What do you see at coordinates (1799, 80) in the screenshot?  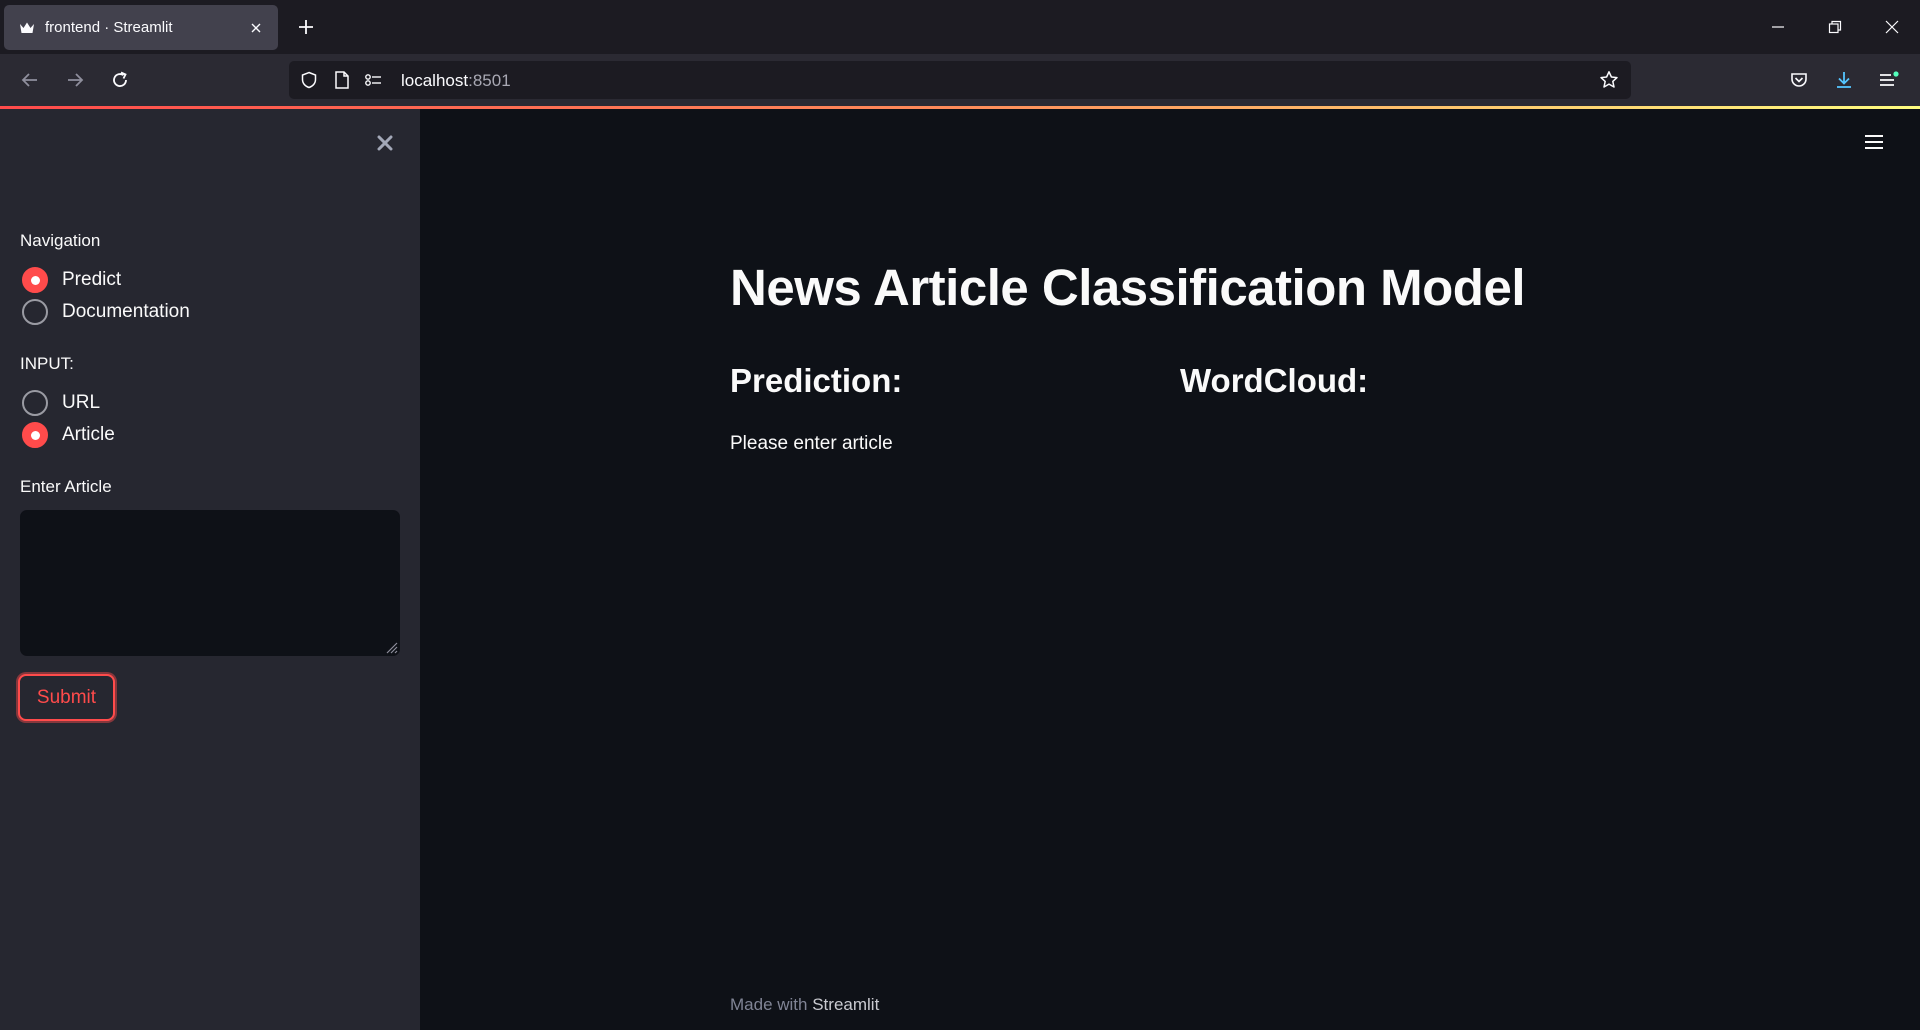 I see `pocket-icon` at bounding box center [1799, 80].